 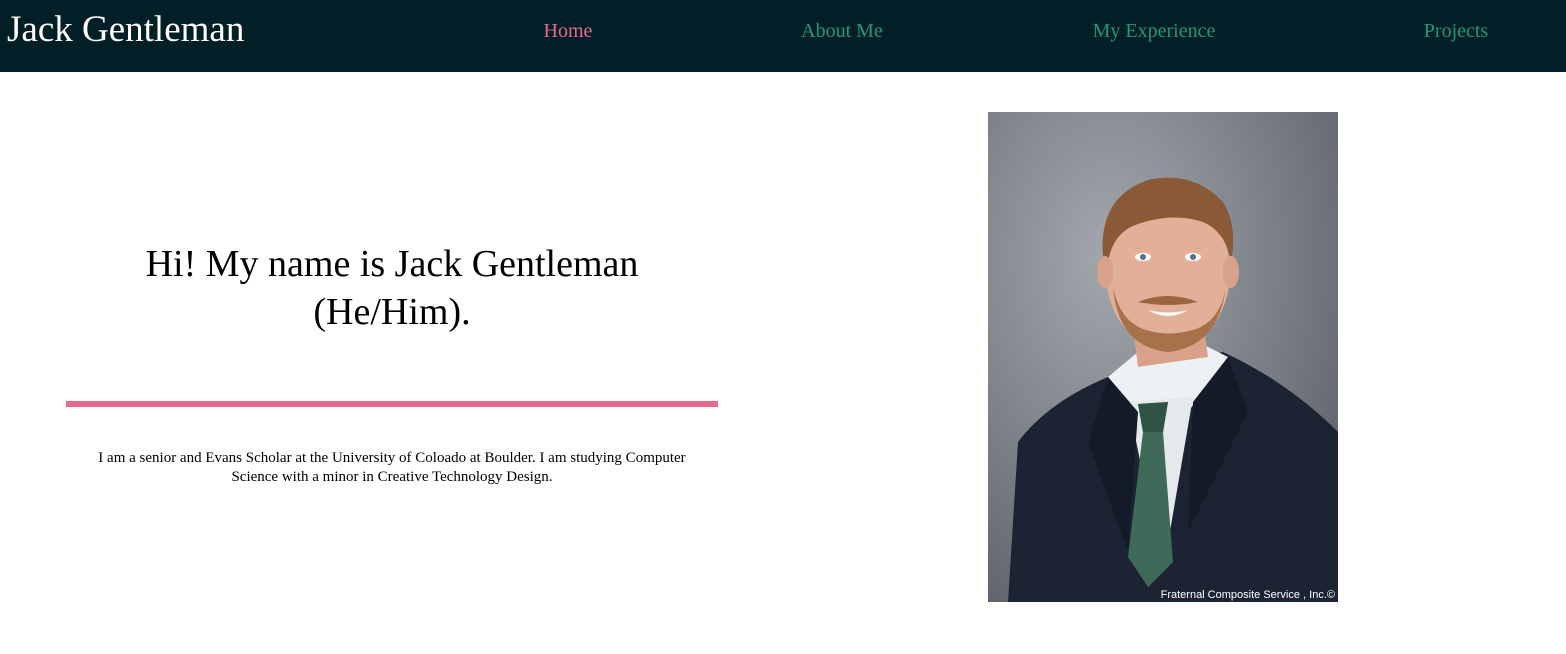 What do you see at coordinates (1247, 595) in the screenshot?
I see `photo-credit: Fraternal Composite Service , Inc.©` at bounding box center [1247, 595].